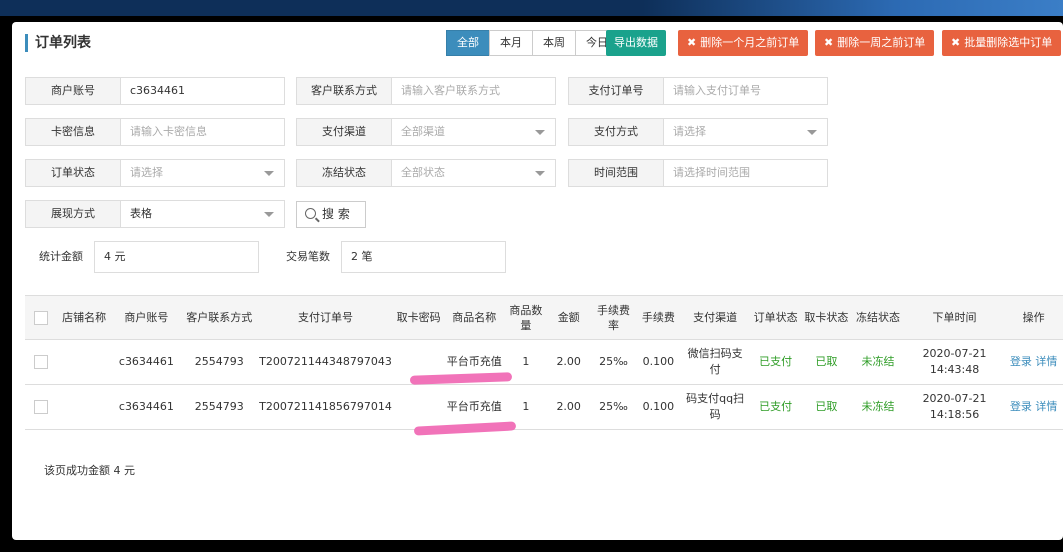  Describe the element at coordinates (526, 317) in the screenshot. I see `column-header: 商品数量` at that location.